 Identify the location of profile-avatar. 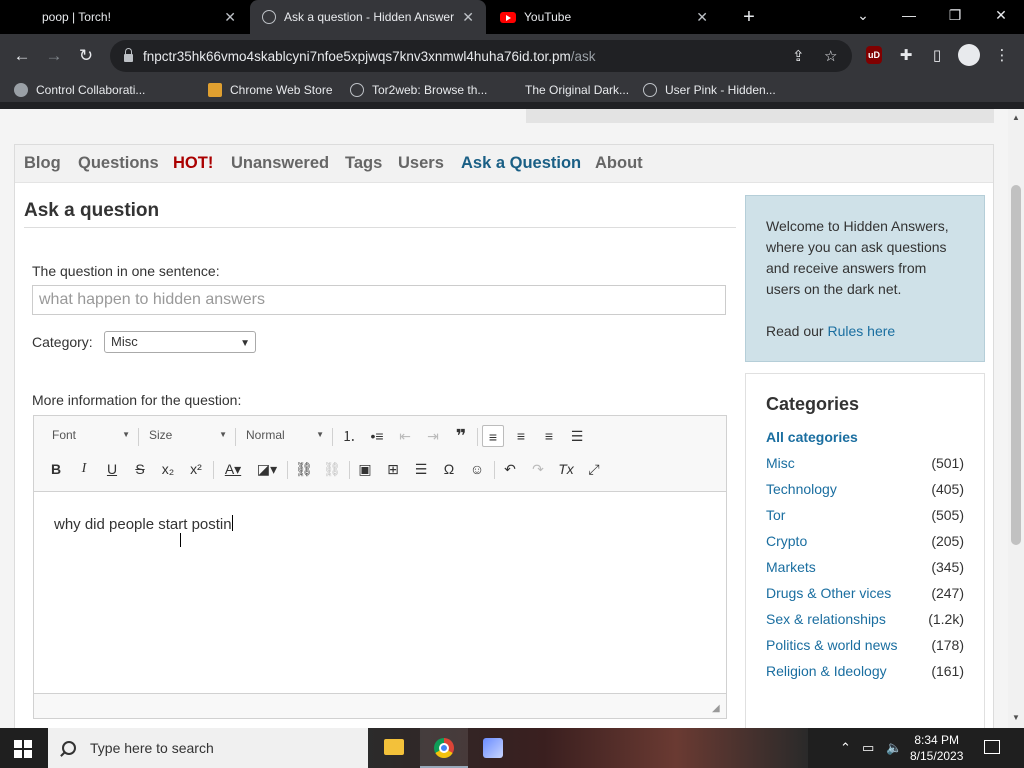
(969, 55).